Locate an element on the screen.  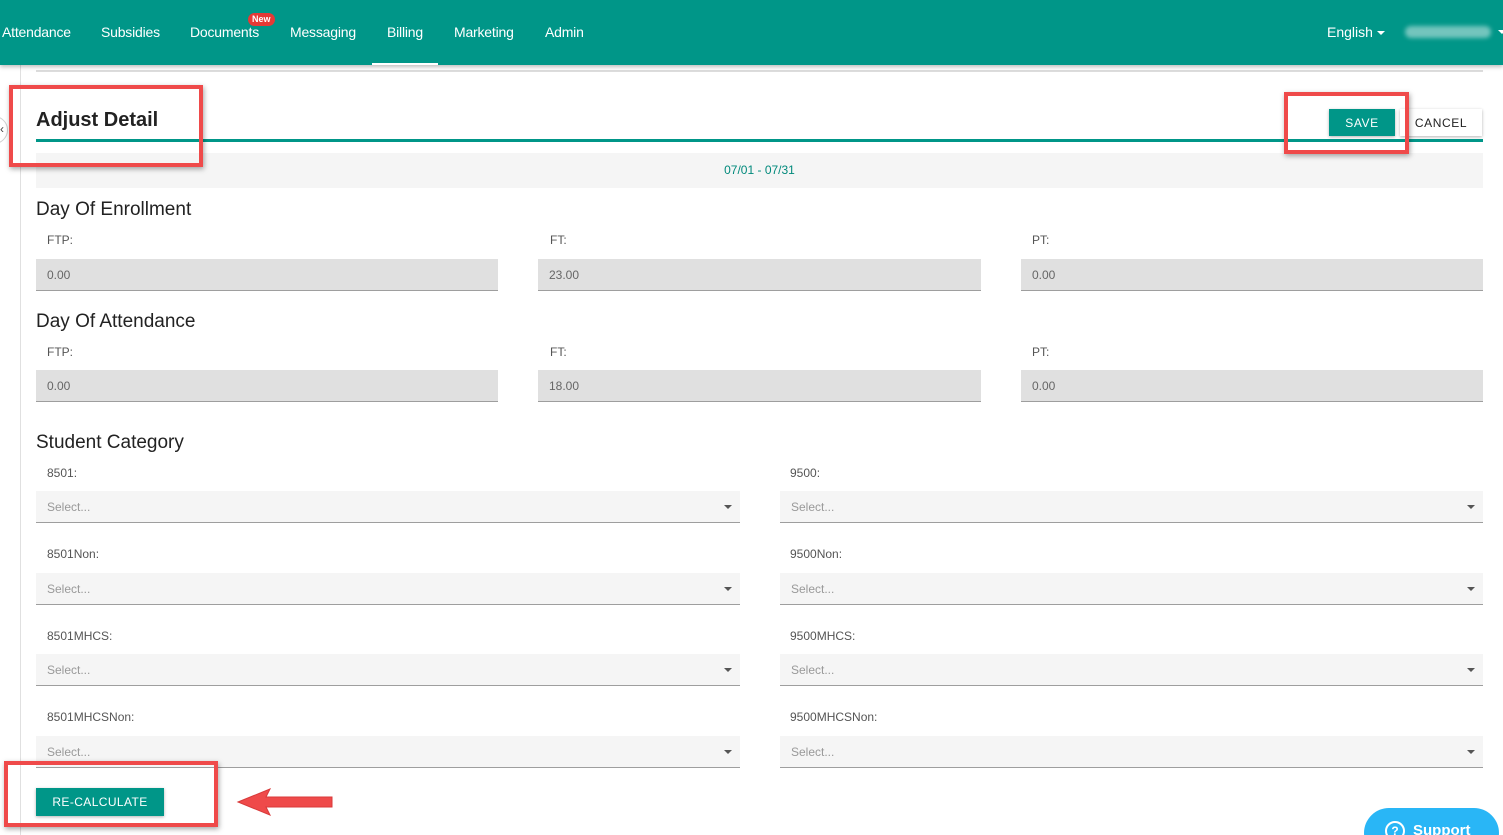
new-badge: New is located at coordinates (261, 19).